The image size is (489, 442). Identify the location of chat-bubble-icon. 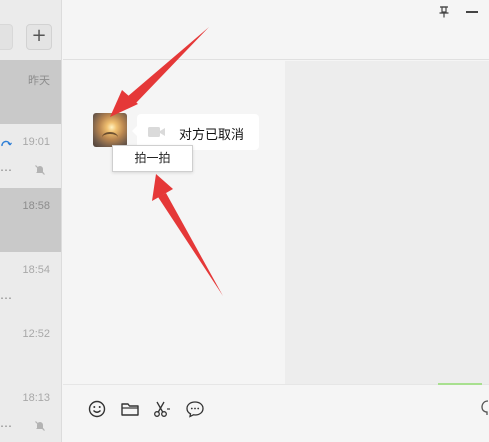
(195, 409).